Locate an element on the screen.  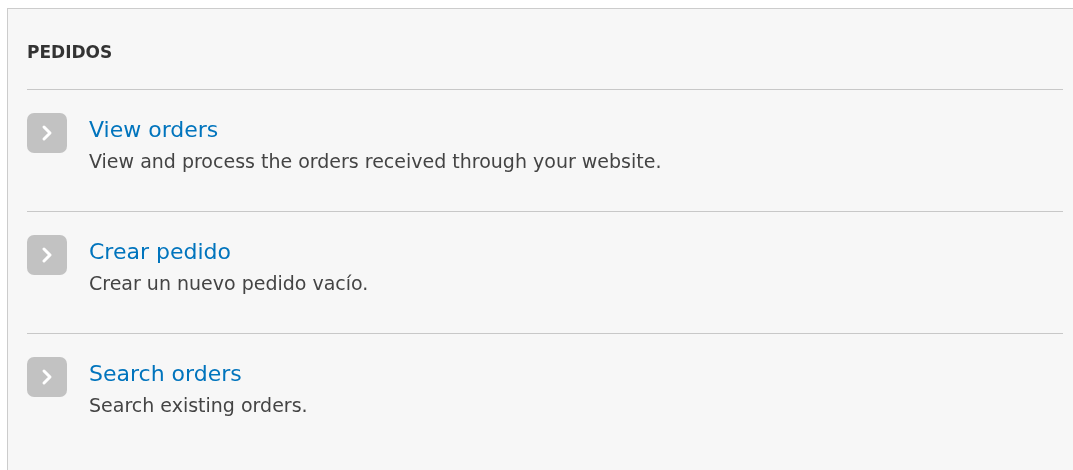
item-description: View and process the orders received through your website. is located at coordinates (375, 161).